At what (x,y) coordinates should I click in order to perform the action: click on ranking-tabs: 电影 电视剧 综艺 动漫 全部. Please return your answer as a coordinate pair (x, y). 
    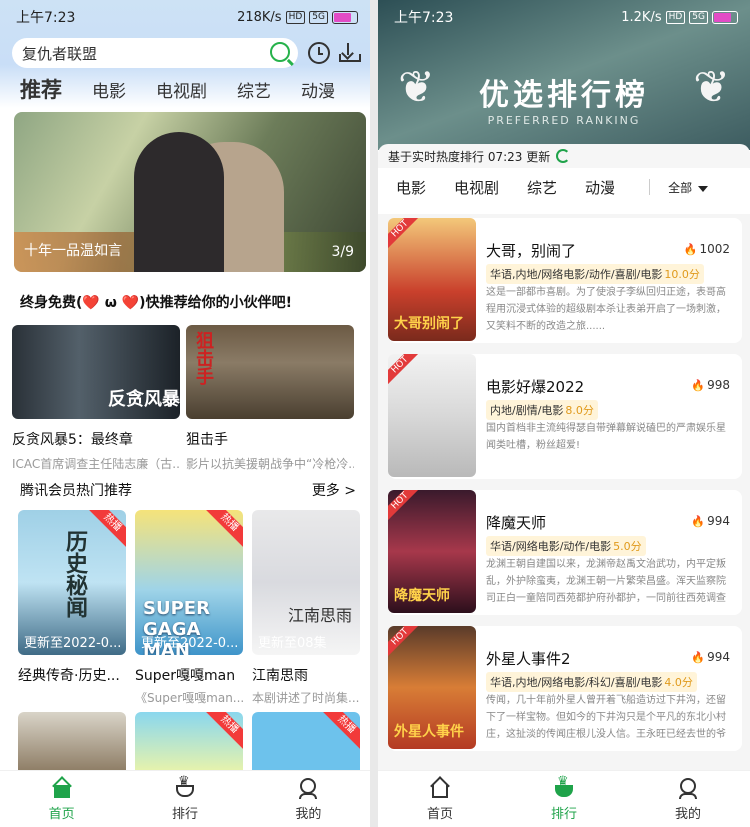
    Looking at the image, I should click on (564, 187).